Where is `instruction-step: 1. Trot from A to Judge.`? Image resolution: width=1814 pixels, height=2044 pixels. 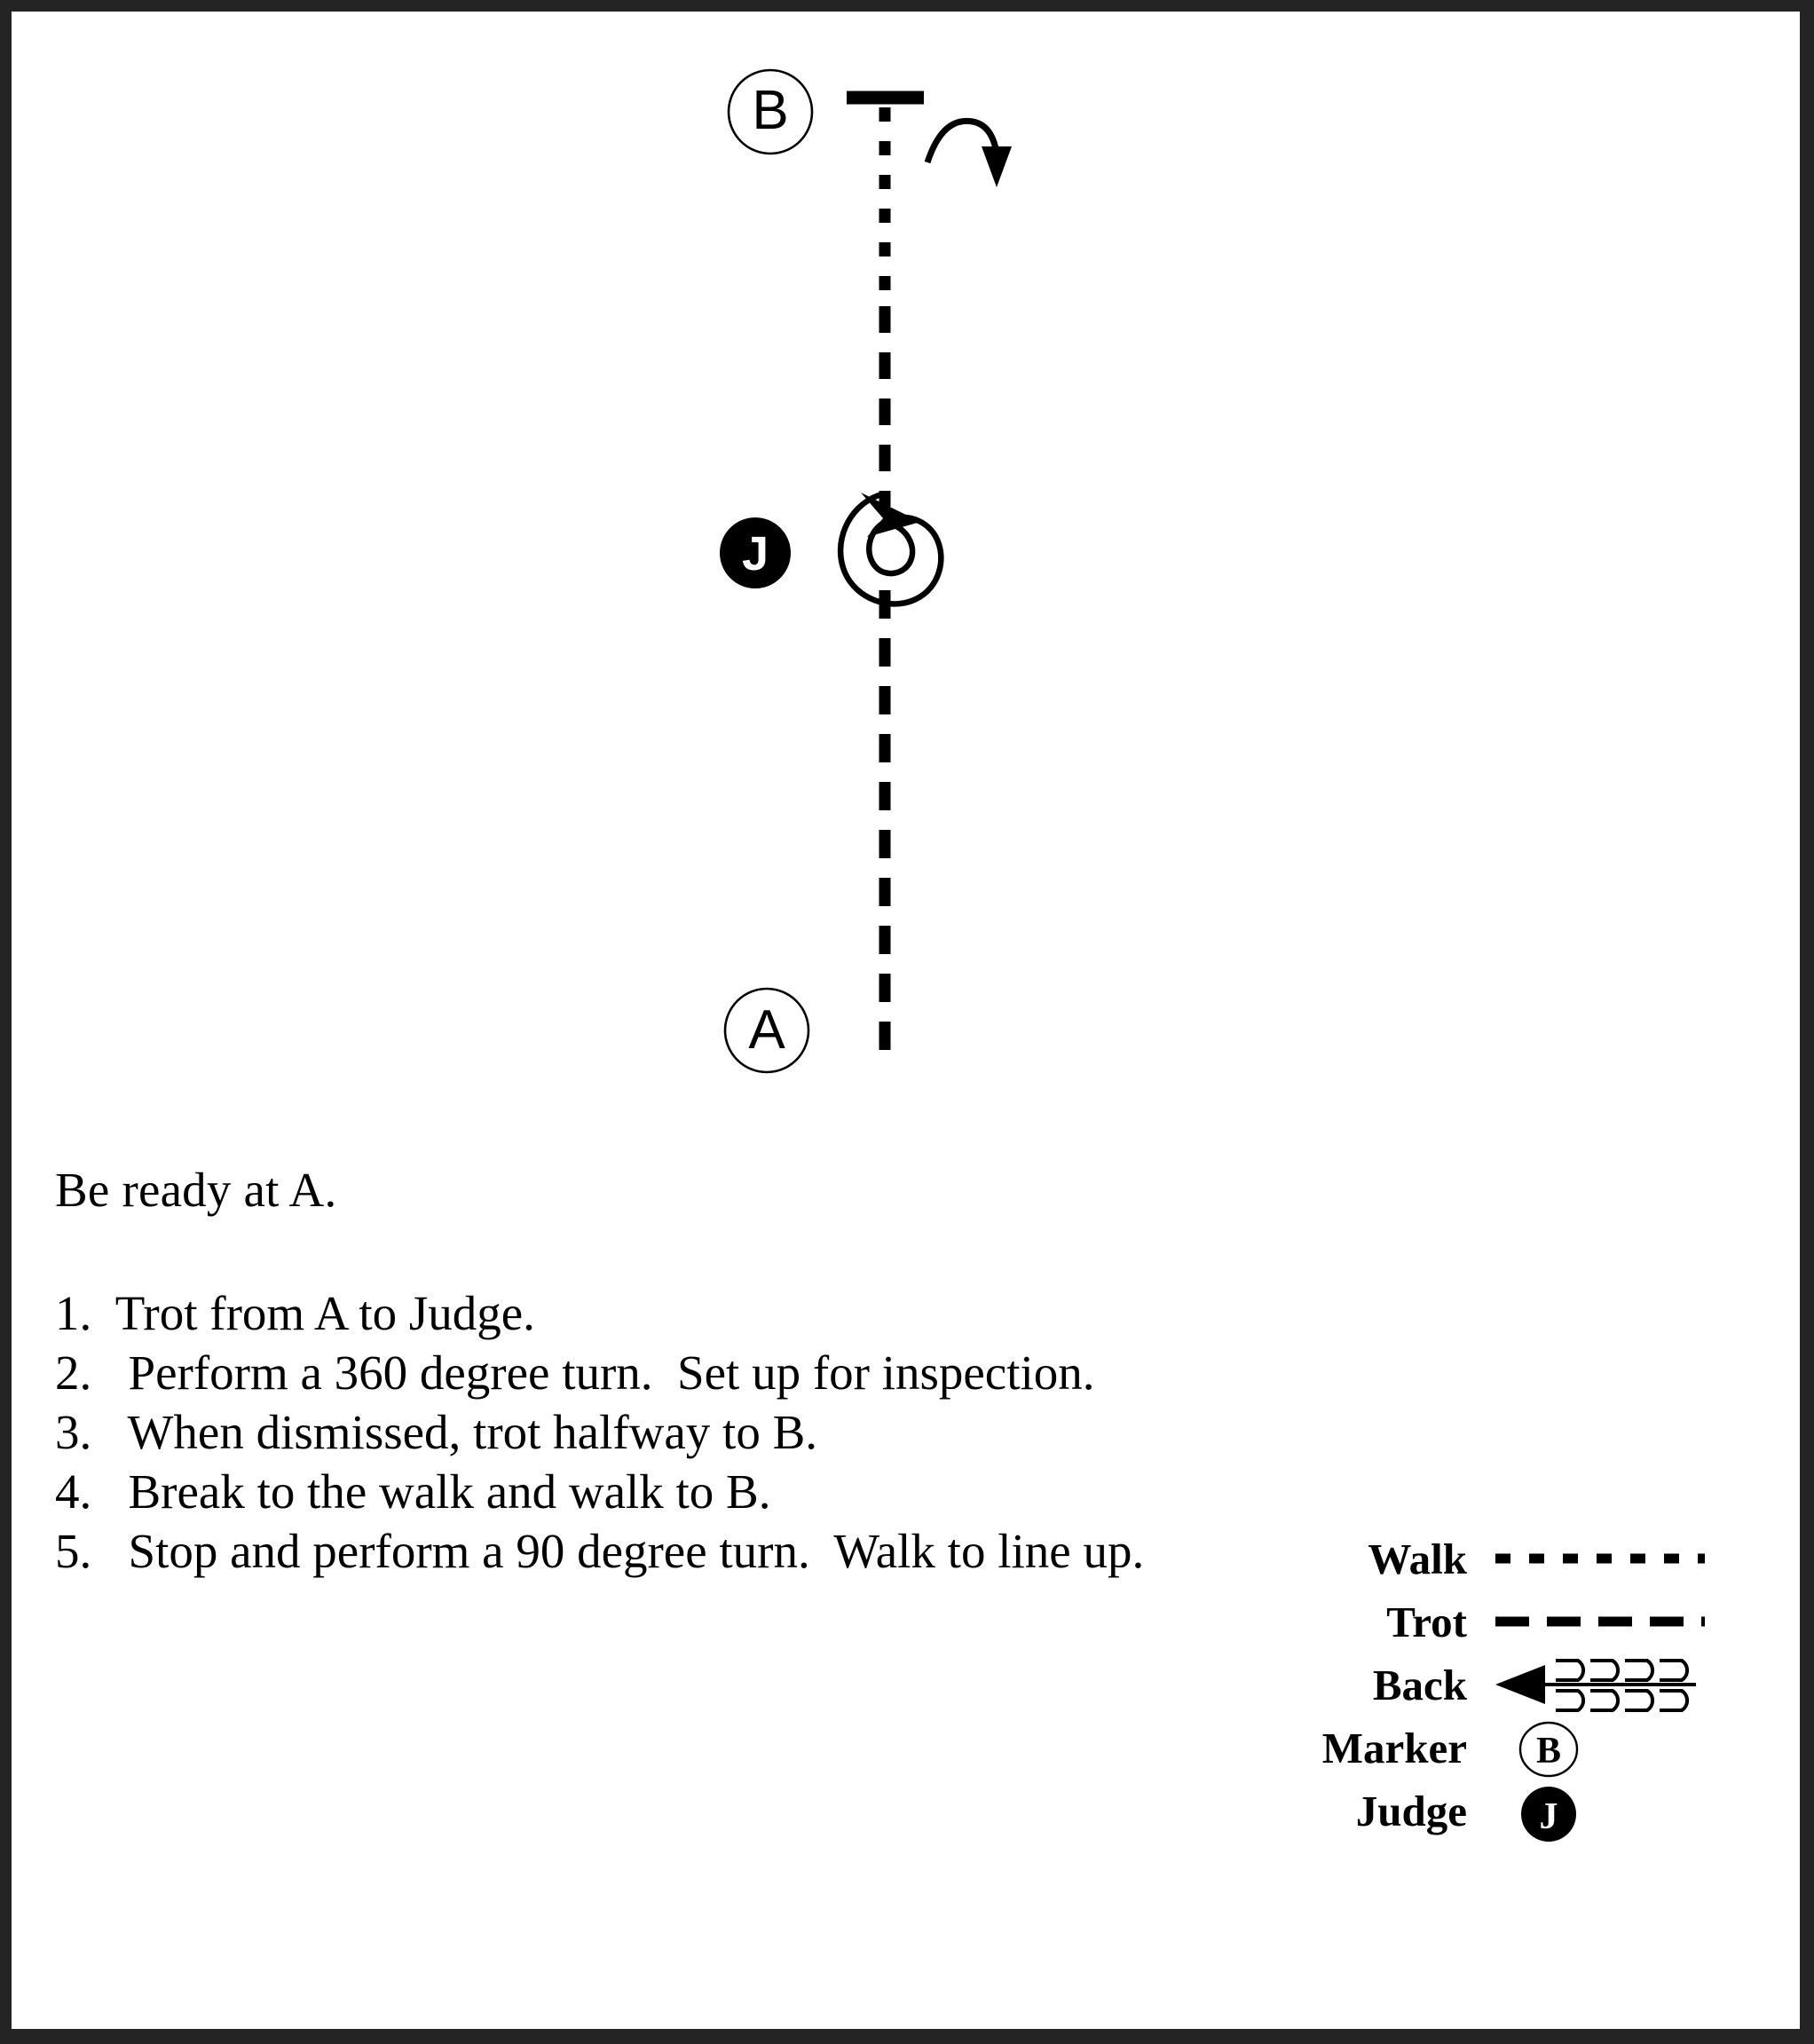 instruction-step: 1. Trot from A to Judge. is located at coordinates (295, 1313).